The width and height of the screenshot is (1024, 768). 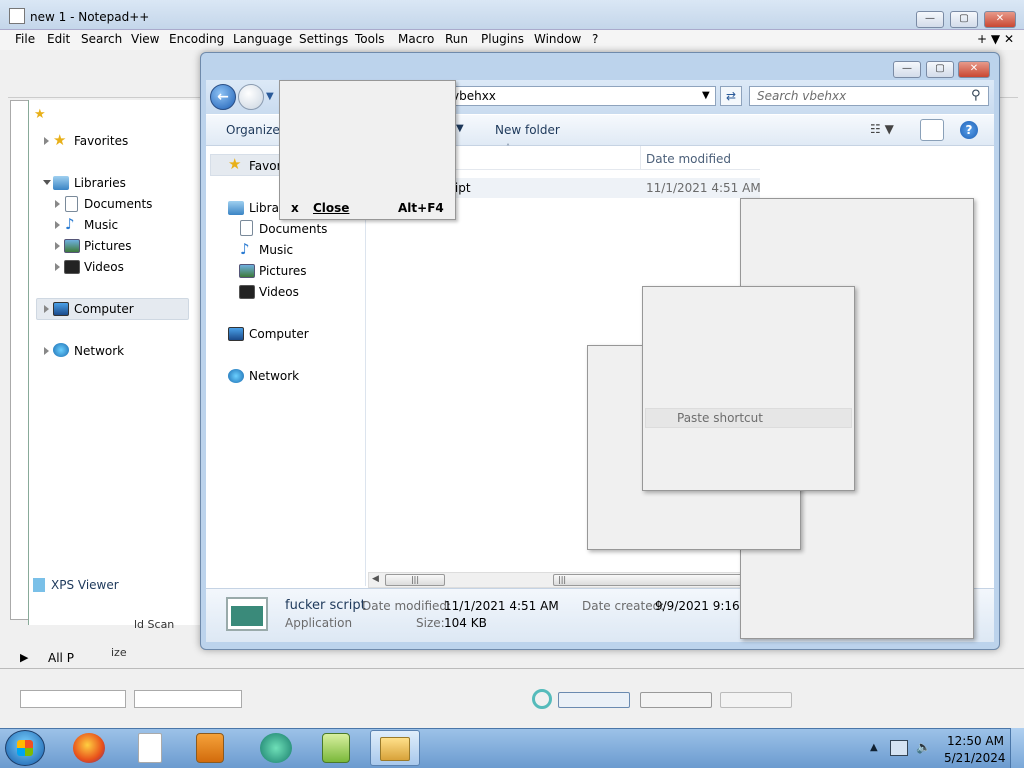 What do you see at coordinates (188, 699) in the screenshot?
I see `background-field` at bounding box center [188, 699].